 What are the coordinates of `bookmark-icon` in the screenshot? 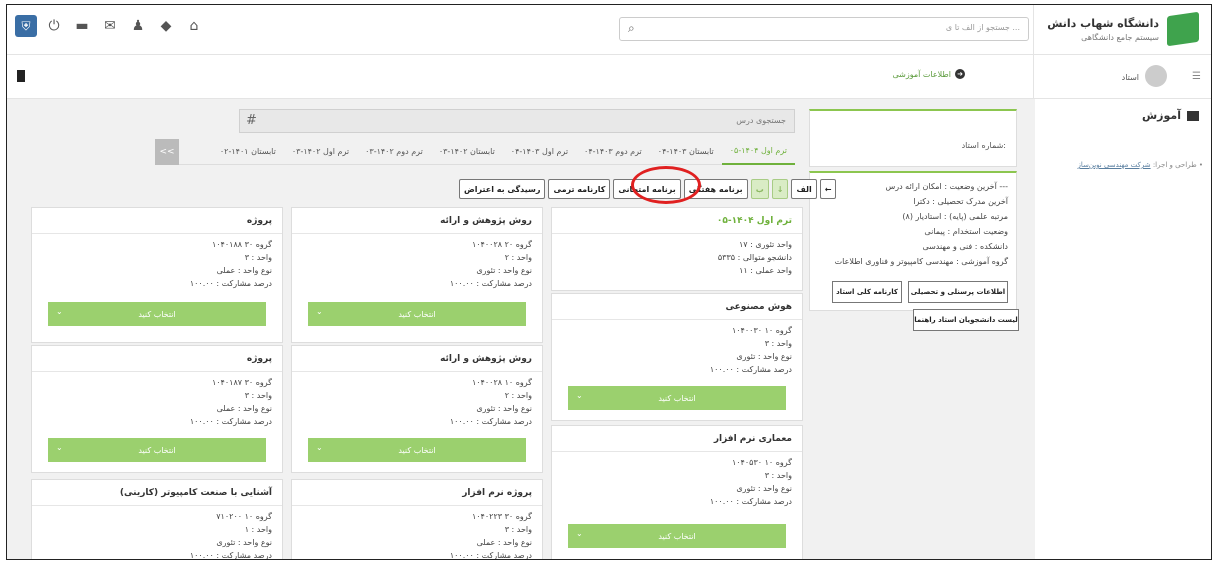 It's located at (21, 76).